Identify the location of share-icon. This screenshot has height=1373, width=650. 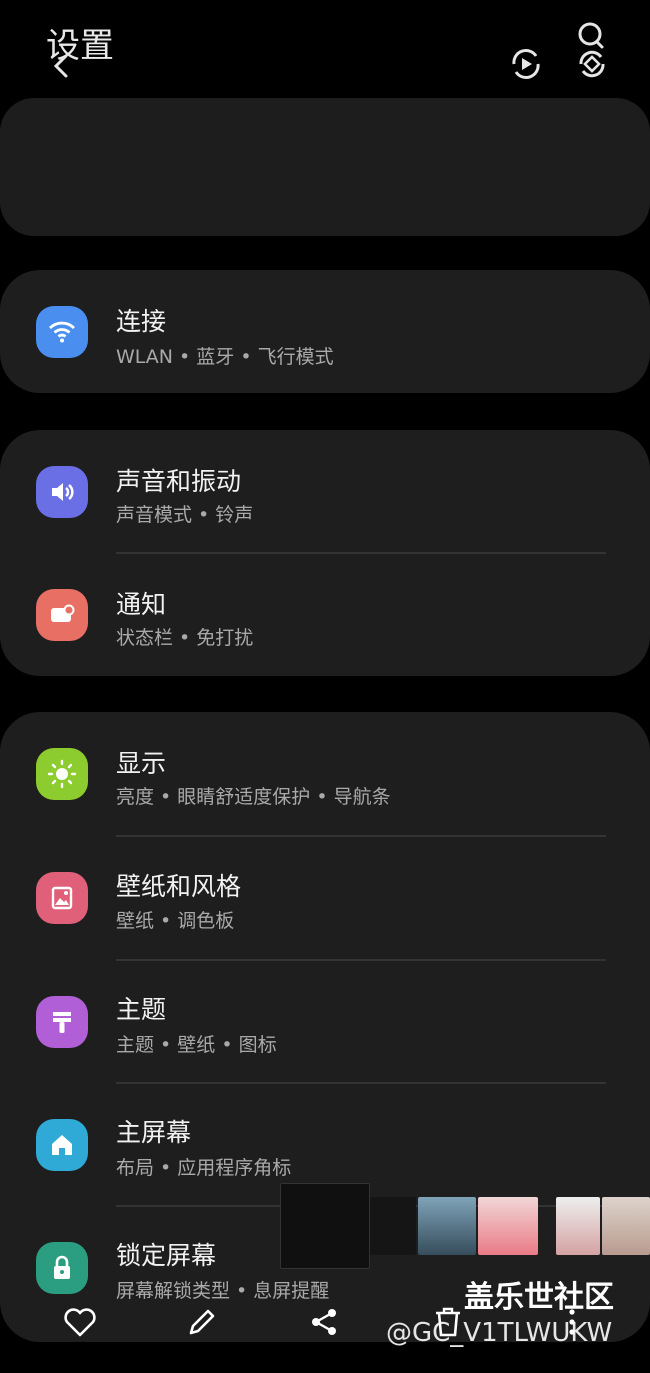
(324, 1322).